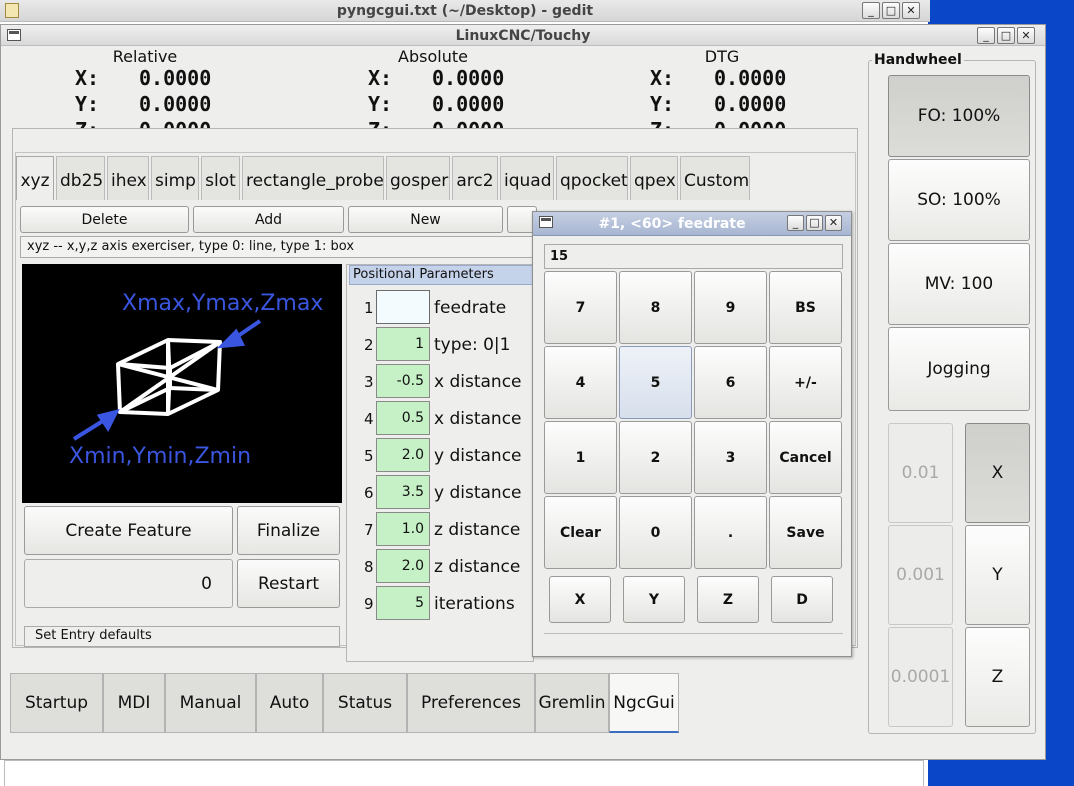 This screenshot has height=786, width=1074. What do you see at coordinates (418, 178) in the screenshot?
I see `tab-gosper: gosper` at bounding box center [418, 178].